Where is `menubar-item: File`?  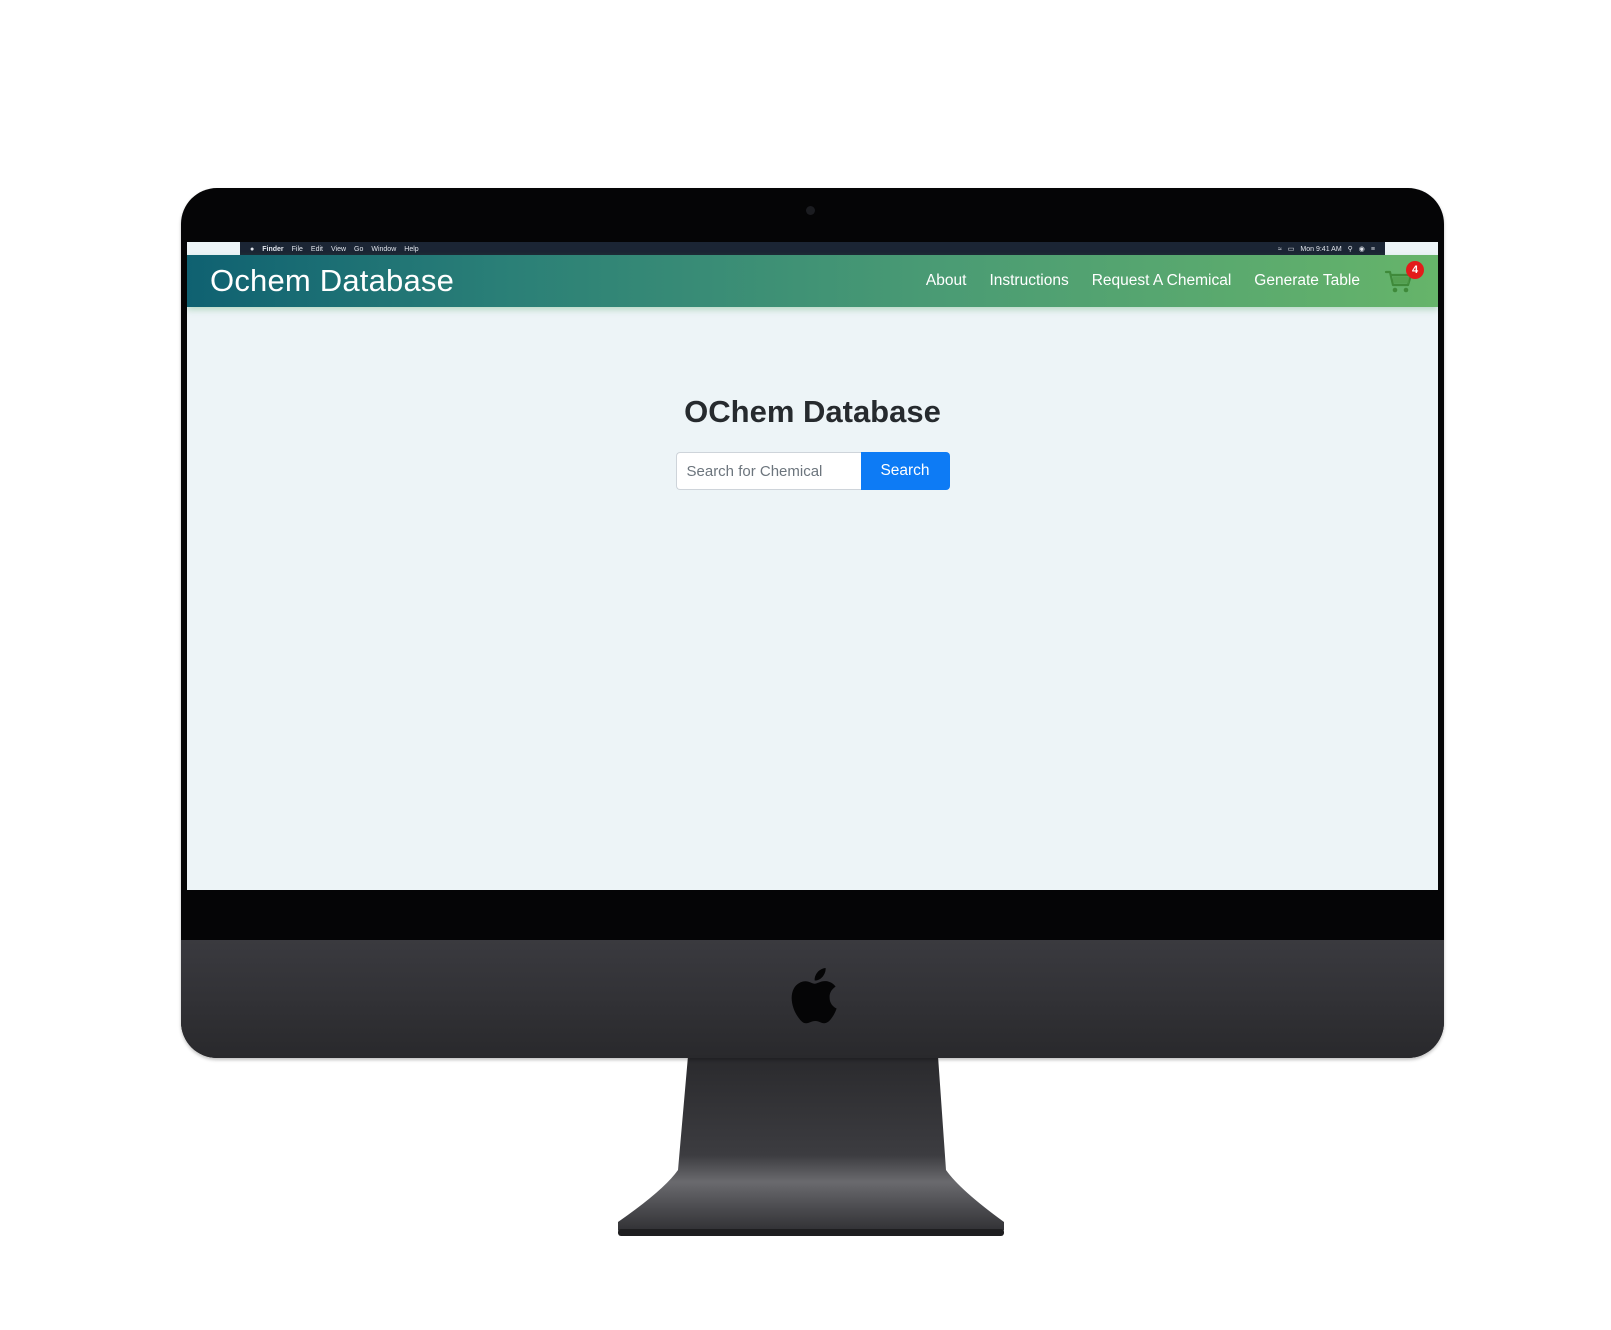 menubar-item: File is located at coordinates (297, 249).